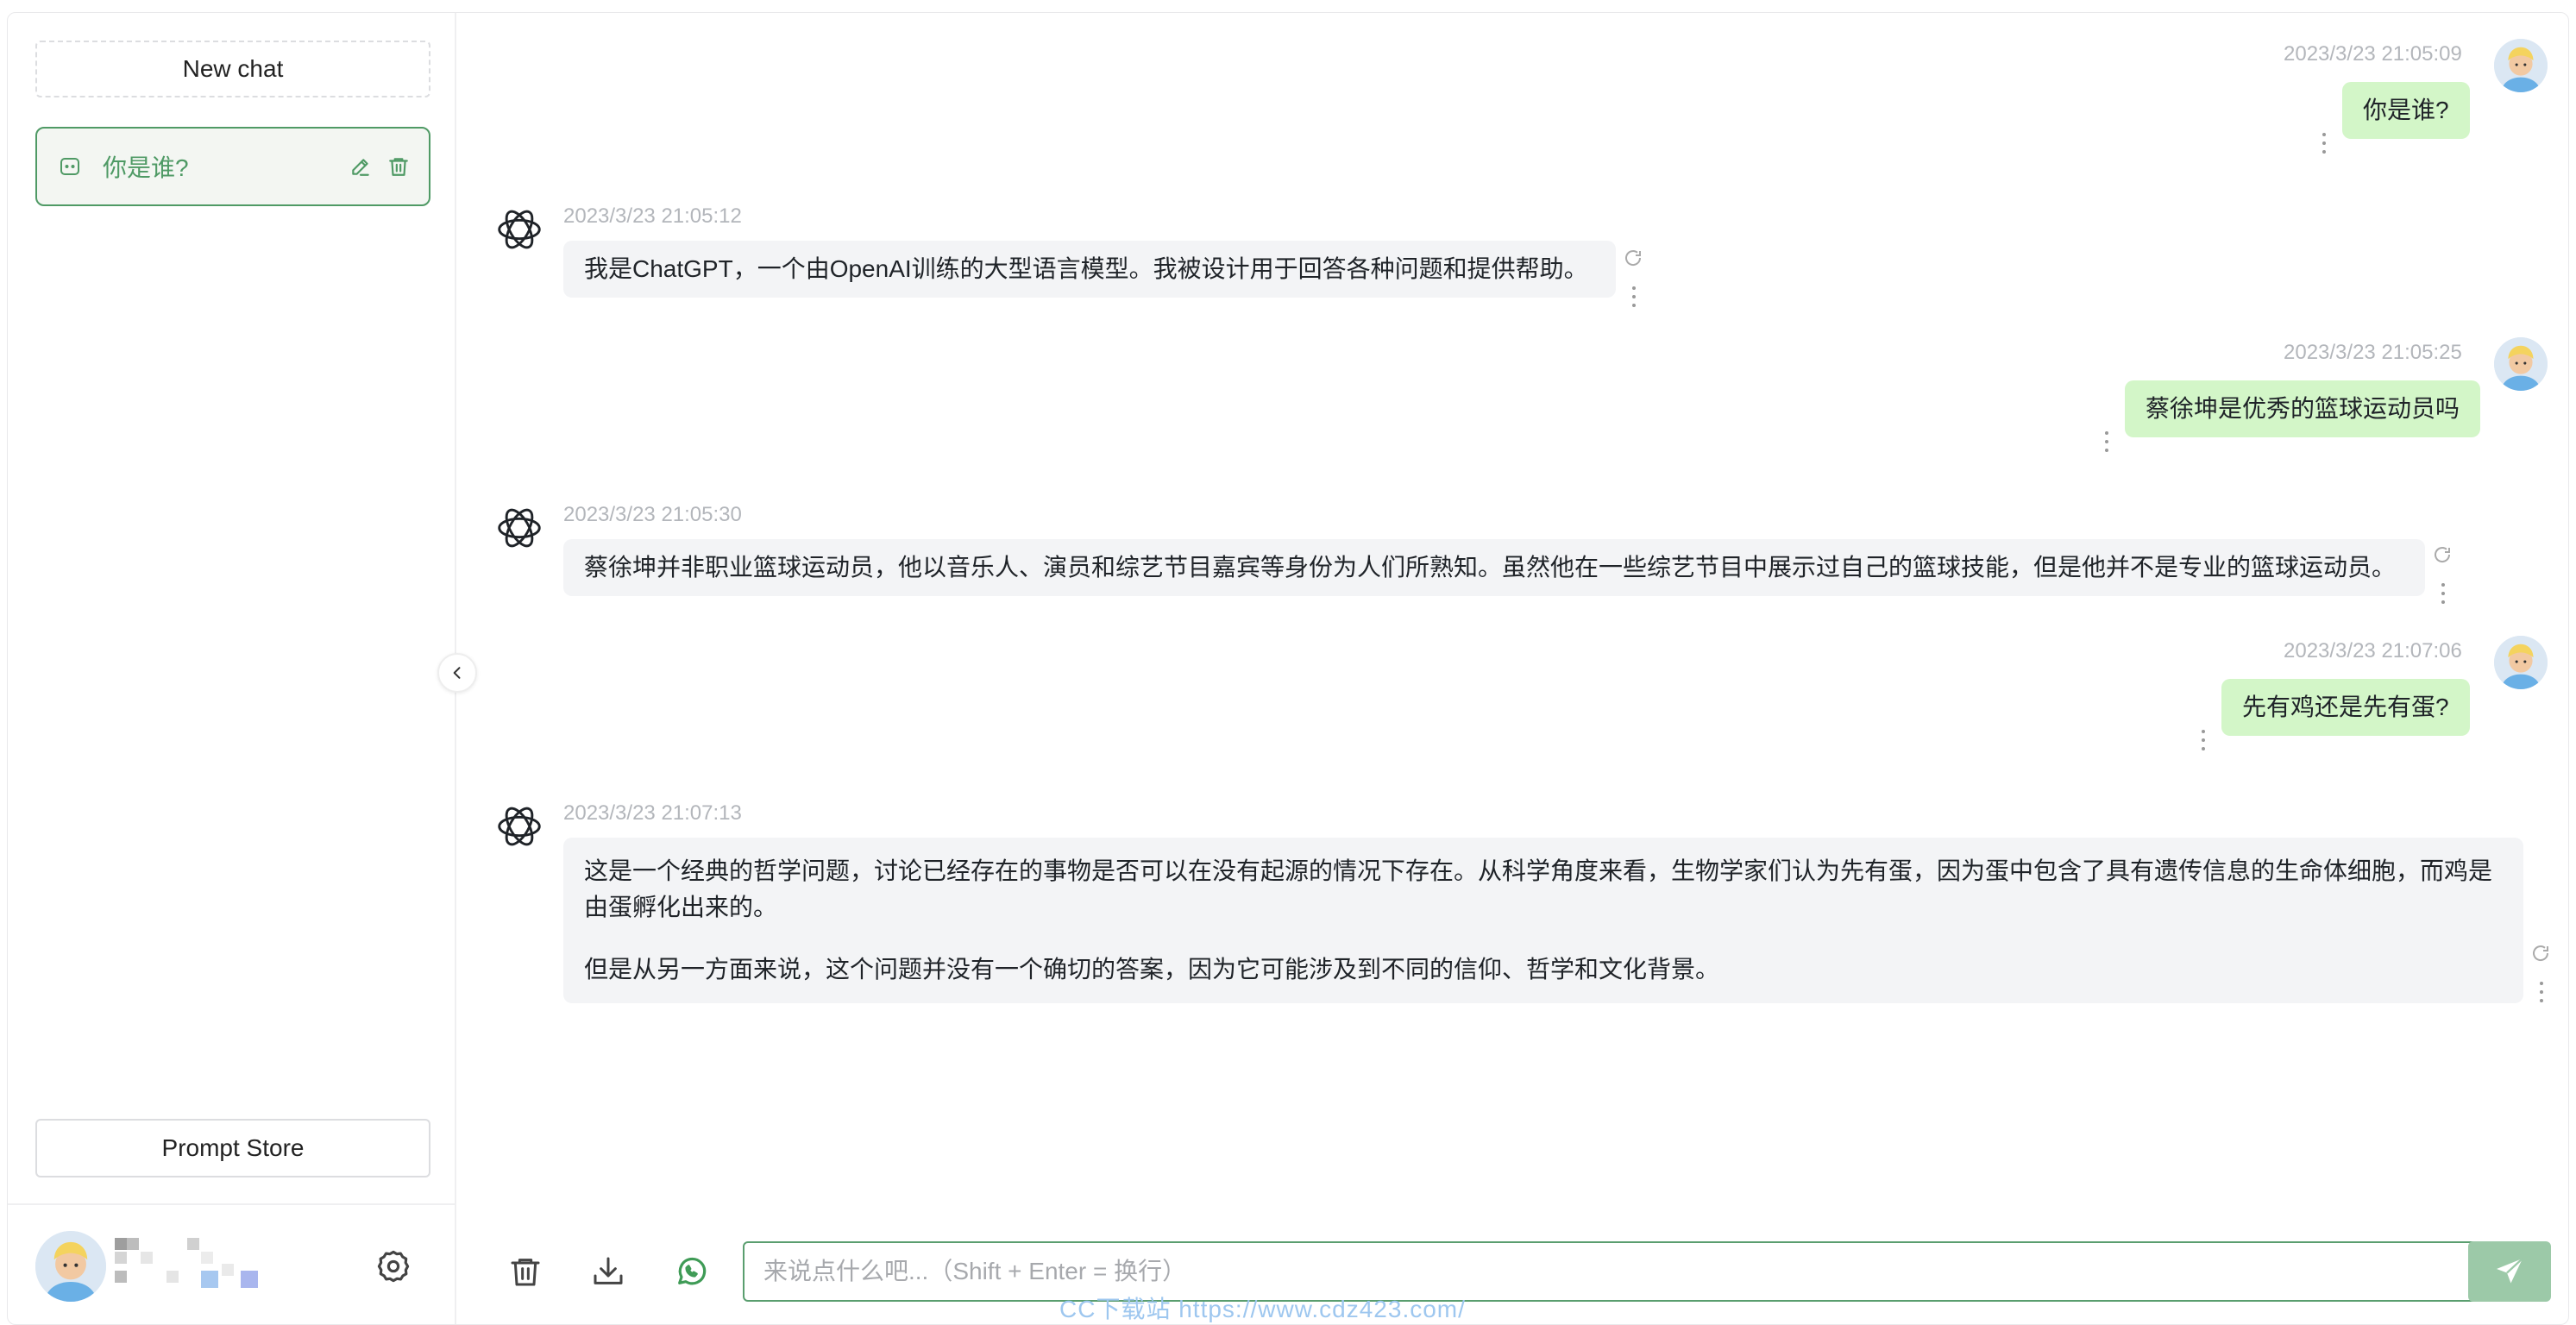  Describe the element at coordinates (361, 167) in the screenshot. I see `edit-icon` at that location.